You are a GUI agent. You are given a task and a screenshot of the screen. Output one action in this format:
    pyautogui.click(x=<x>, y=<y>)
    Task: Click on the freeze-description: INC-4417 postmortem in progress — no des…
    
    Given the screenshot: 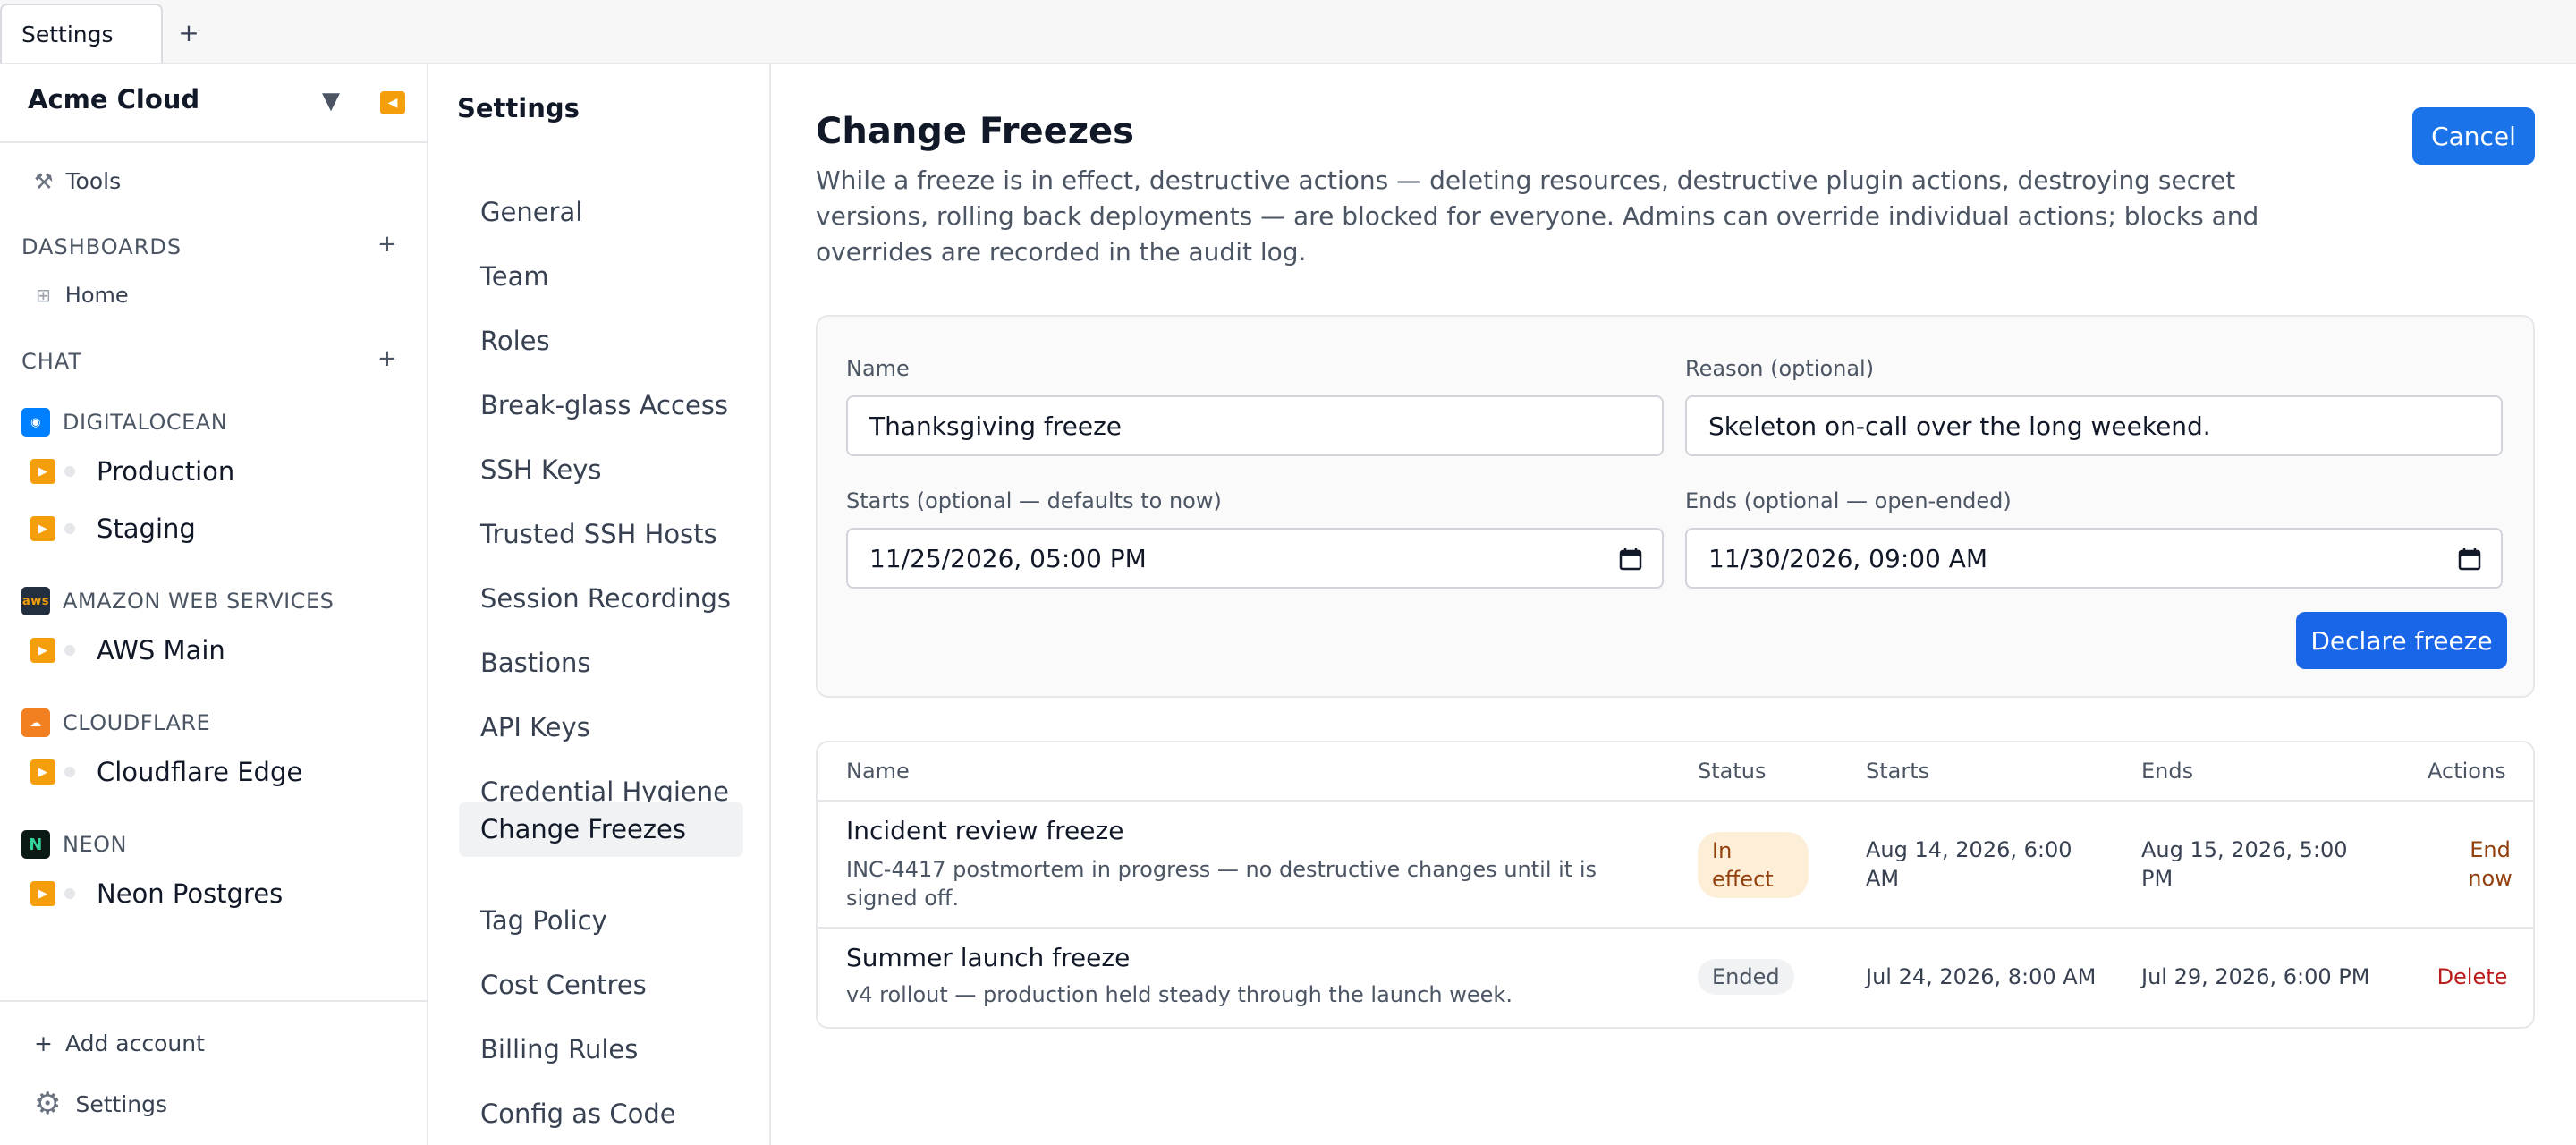 What is the action you would take?
    pyautogui.click(x=1221, y=884)
    